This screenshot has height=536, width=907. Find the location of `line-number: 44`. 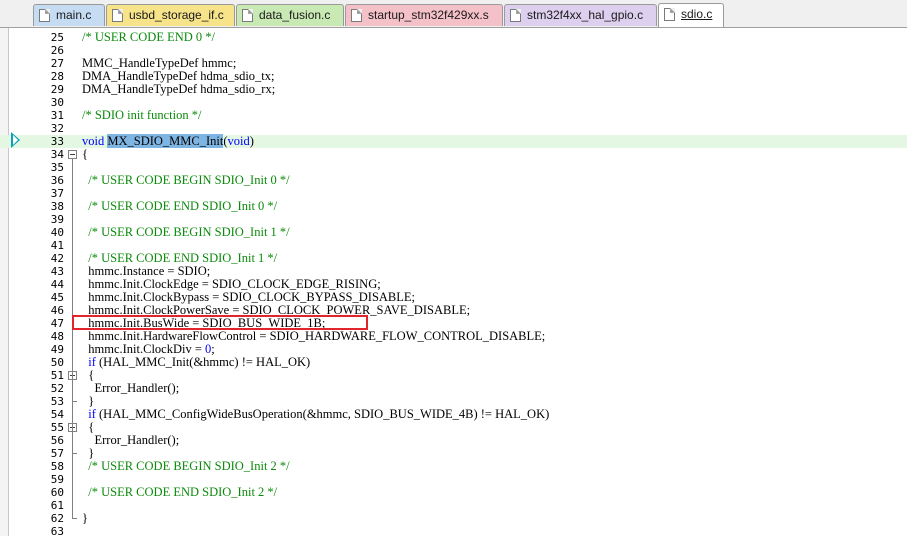

line-number: 44 is located at coordinates (57, 284).